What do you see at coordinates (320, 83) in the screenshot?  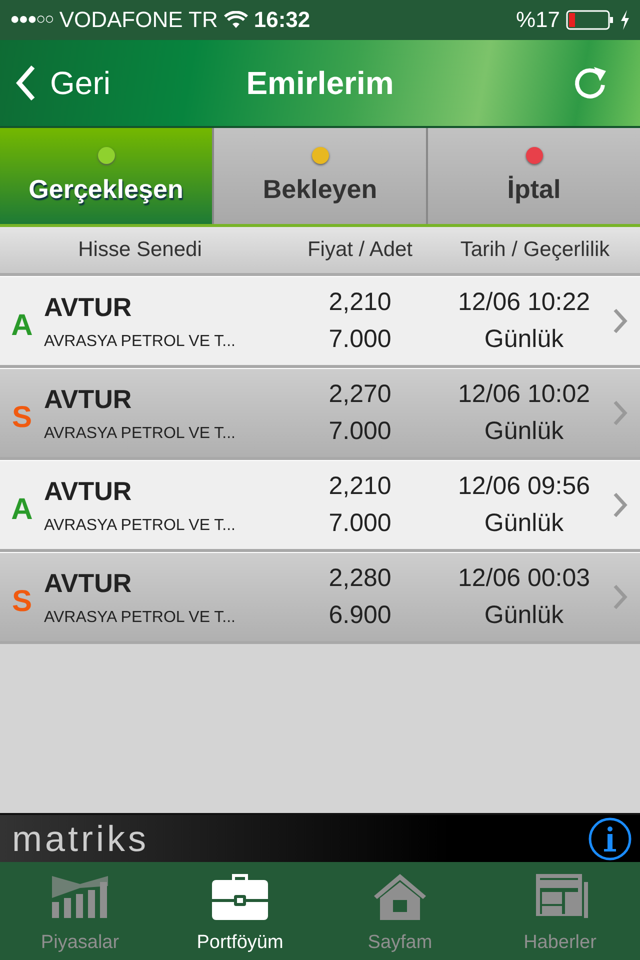 I see `page-title: Emirlerim` at bounding box center [320, 83].